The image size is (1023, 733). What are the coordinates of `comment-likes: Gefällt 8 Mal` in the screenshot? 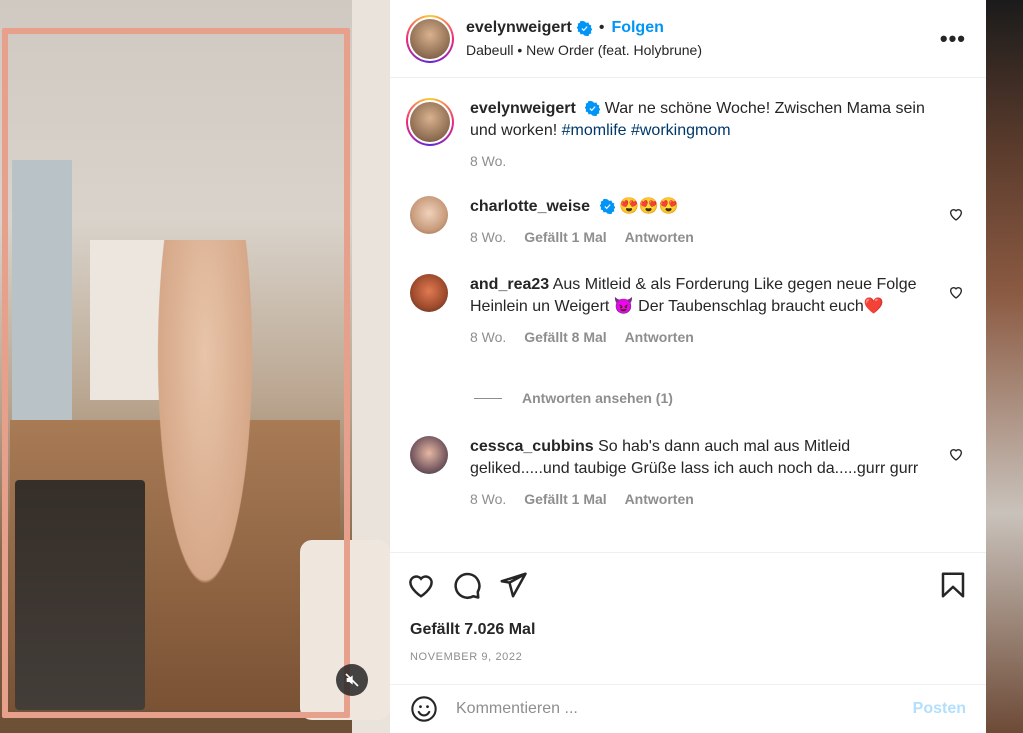 It's located at (565, 337).